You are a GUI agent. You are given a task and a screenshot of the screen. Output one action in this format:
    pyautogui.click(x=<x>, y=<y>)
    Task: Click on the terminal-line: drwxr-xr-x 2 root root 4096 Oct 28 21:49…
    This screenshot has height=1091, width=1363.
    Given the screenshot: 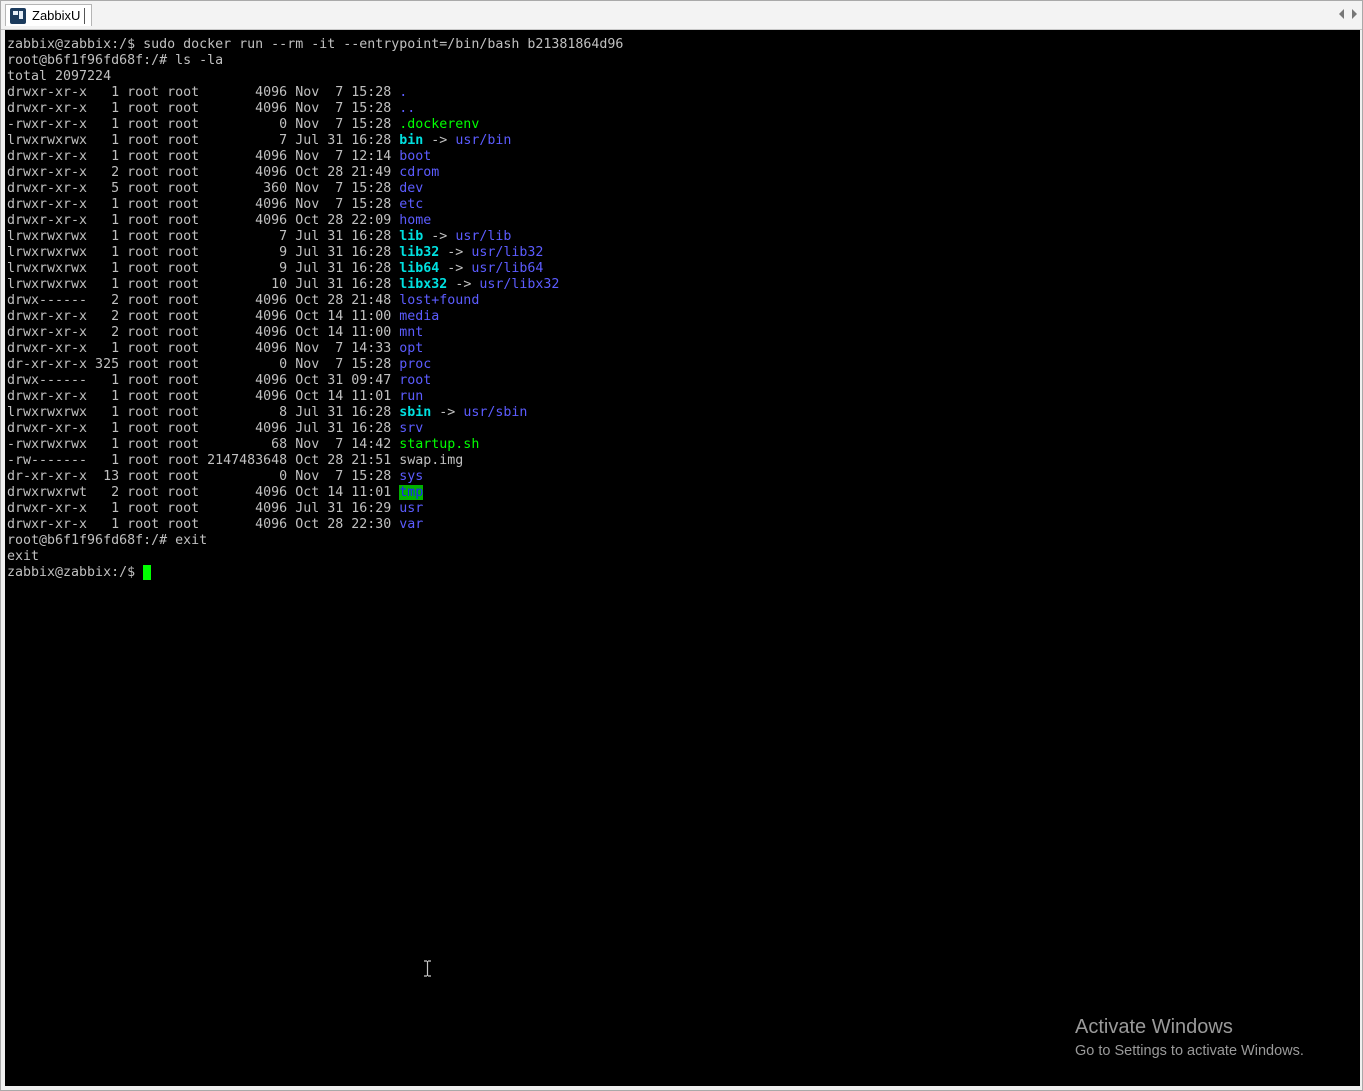 What is the action you would take?
    pyautogui.click(x=315, y=173)
    